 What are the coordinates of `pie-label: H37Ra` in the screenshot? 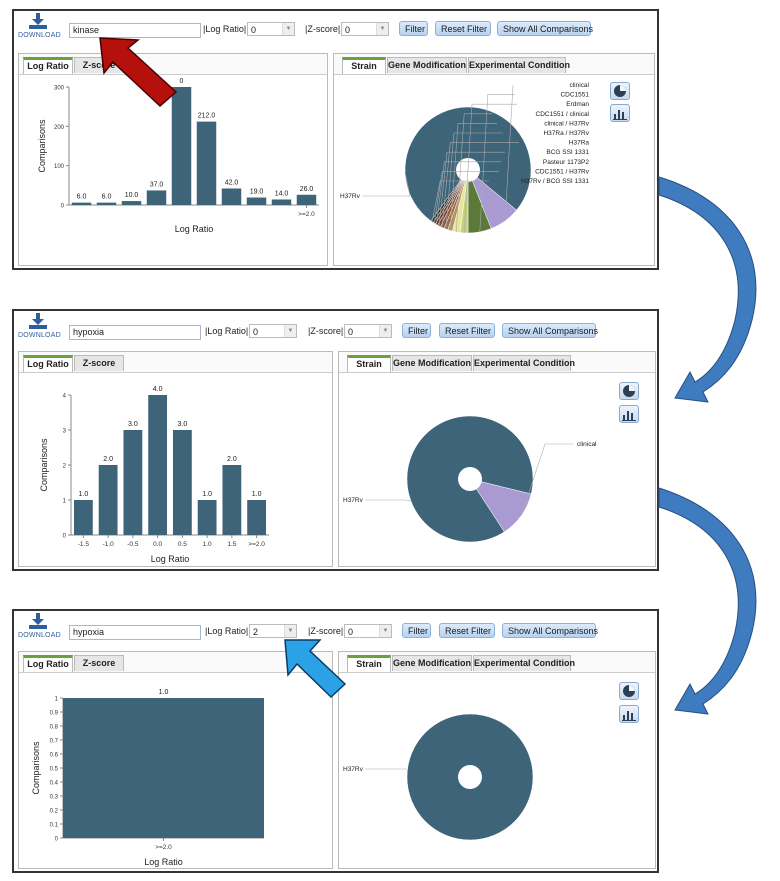 It's located at (579, 143).